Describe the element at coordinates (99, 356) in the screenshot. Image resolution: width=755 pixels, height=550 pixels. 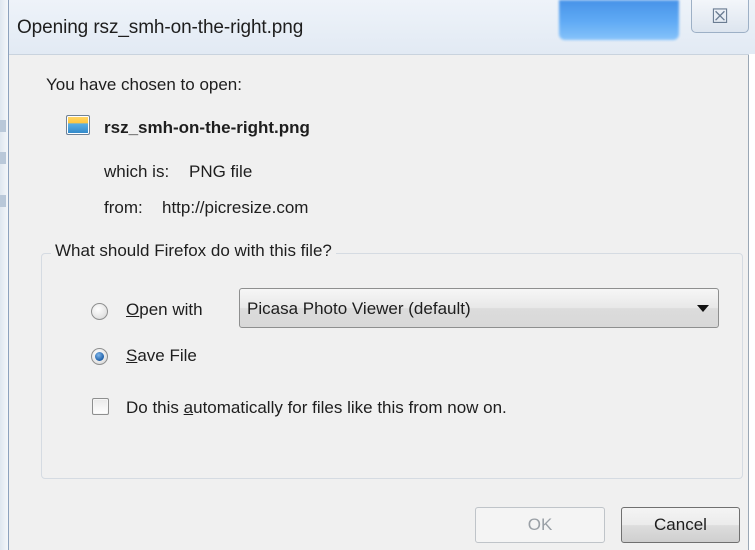
I see `save-file-radio` at that location.